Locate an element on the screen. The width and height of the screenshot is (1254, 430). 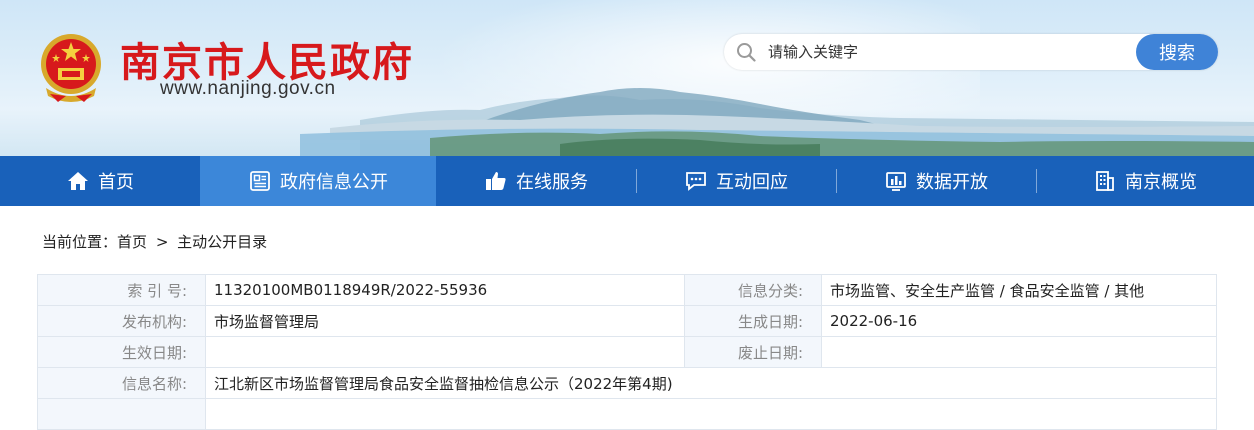
expire-date-label: 废止日期: is located at coordinates (753, 352).